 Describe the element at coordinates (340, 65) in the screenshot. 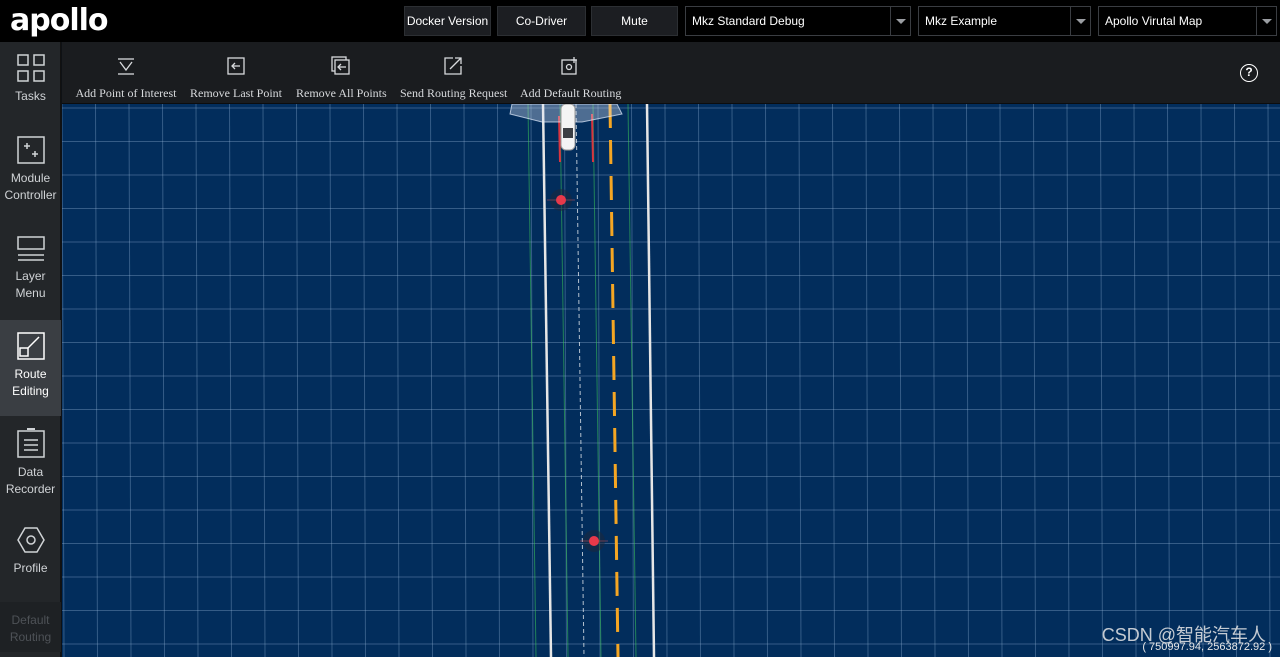

I see `remove-all-icon` at that location.